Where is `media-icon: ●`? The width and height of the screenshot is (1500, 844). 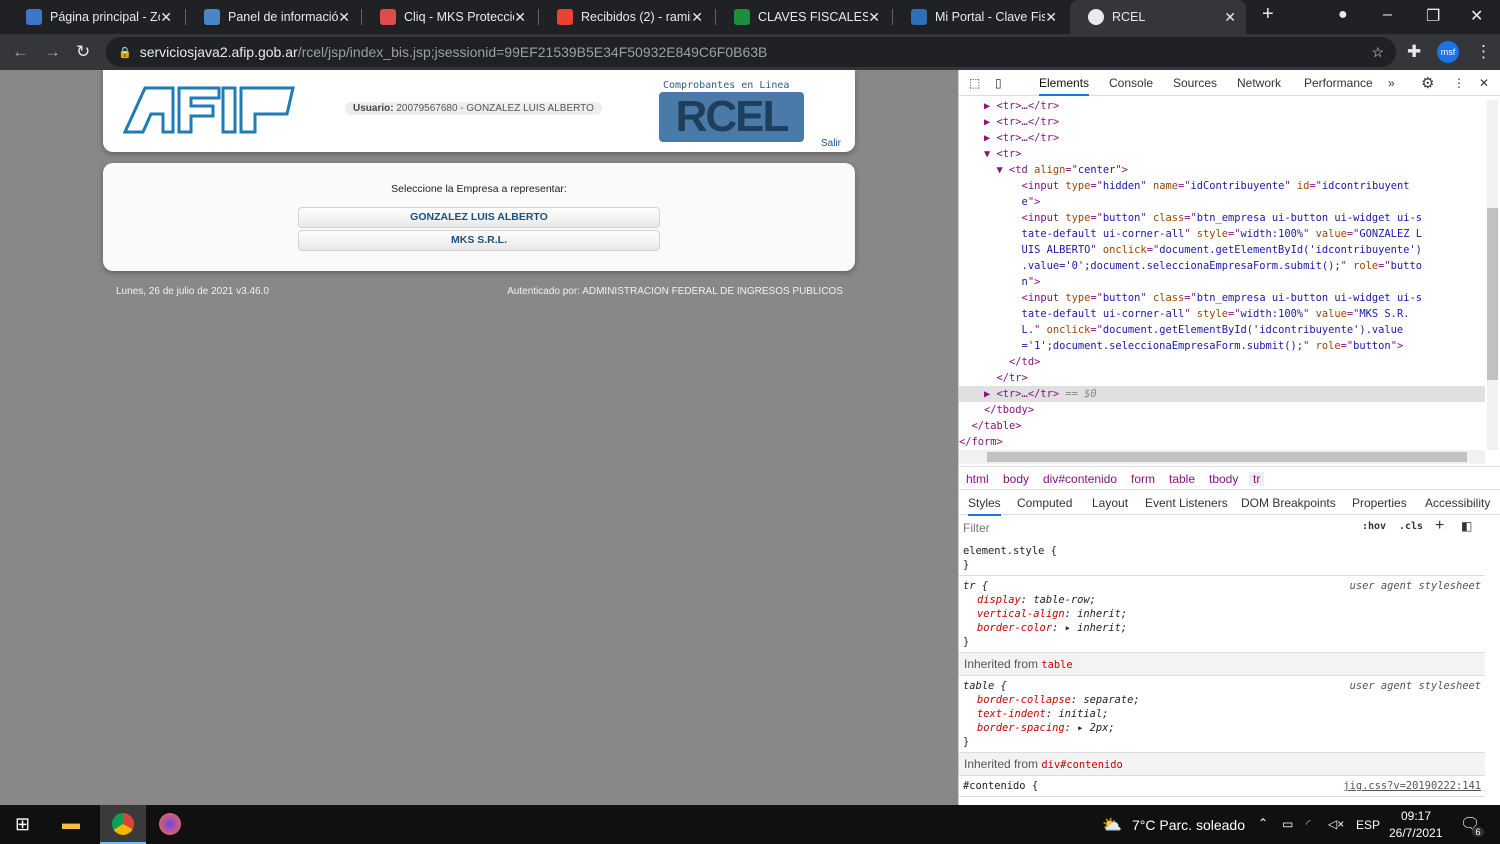 media-icon: ● is located at coordinates (1343, 15).